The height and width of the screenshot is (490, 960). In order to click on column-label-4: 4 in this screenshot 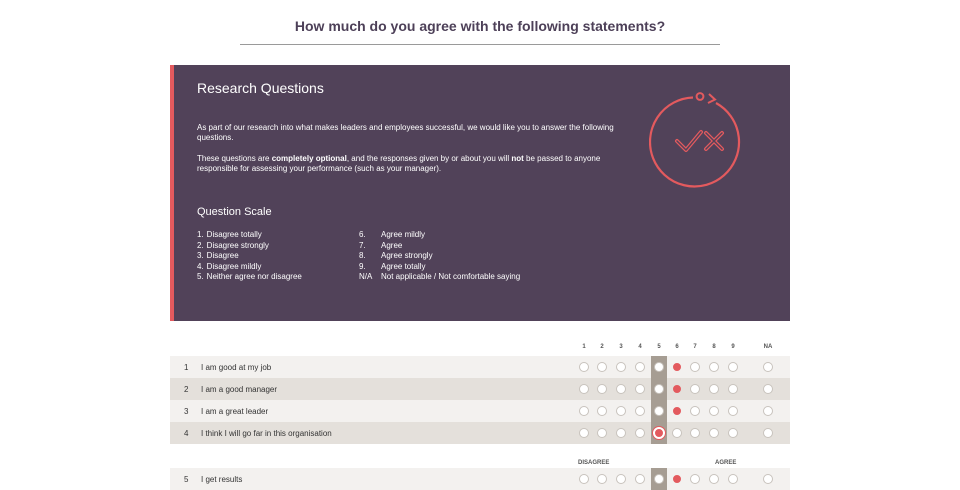, I will do `click(640, 347)`.